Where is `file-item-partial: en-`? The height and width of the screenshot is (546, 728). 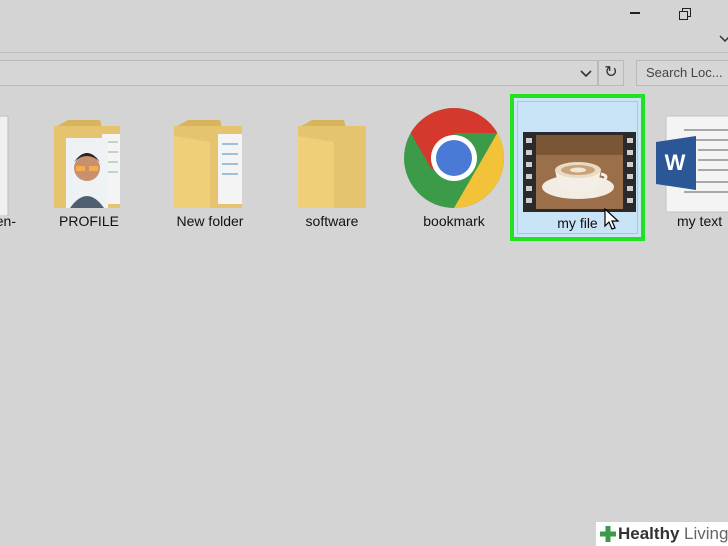
file-item-partial: en- is located at coordinates (11, 168).